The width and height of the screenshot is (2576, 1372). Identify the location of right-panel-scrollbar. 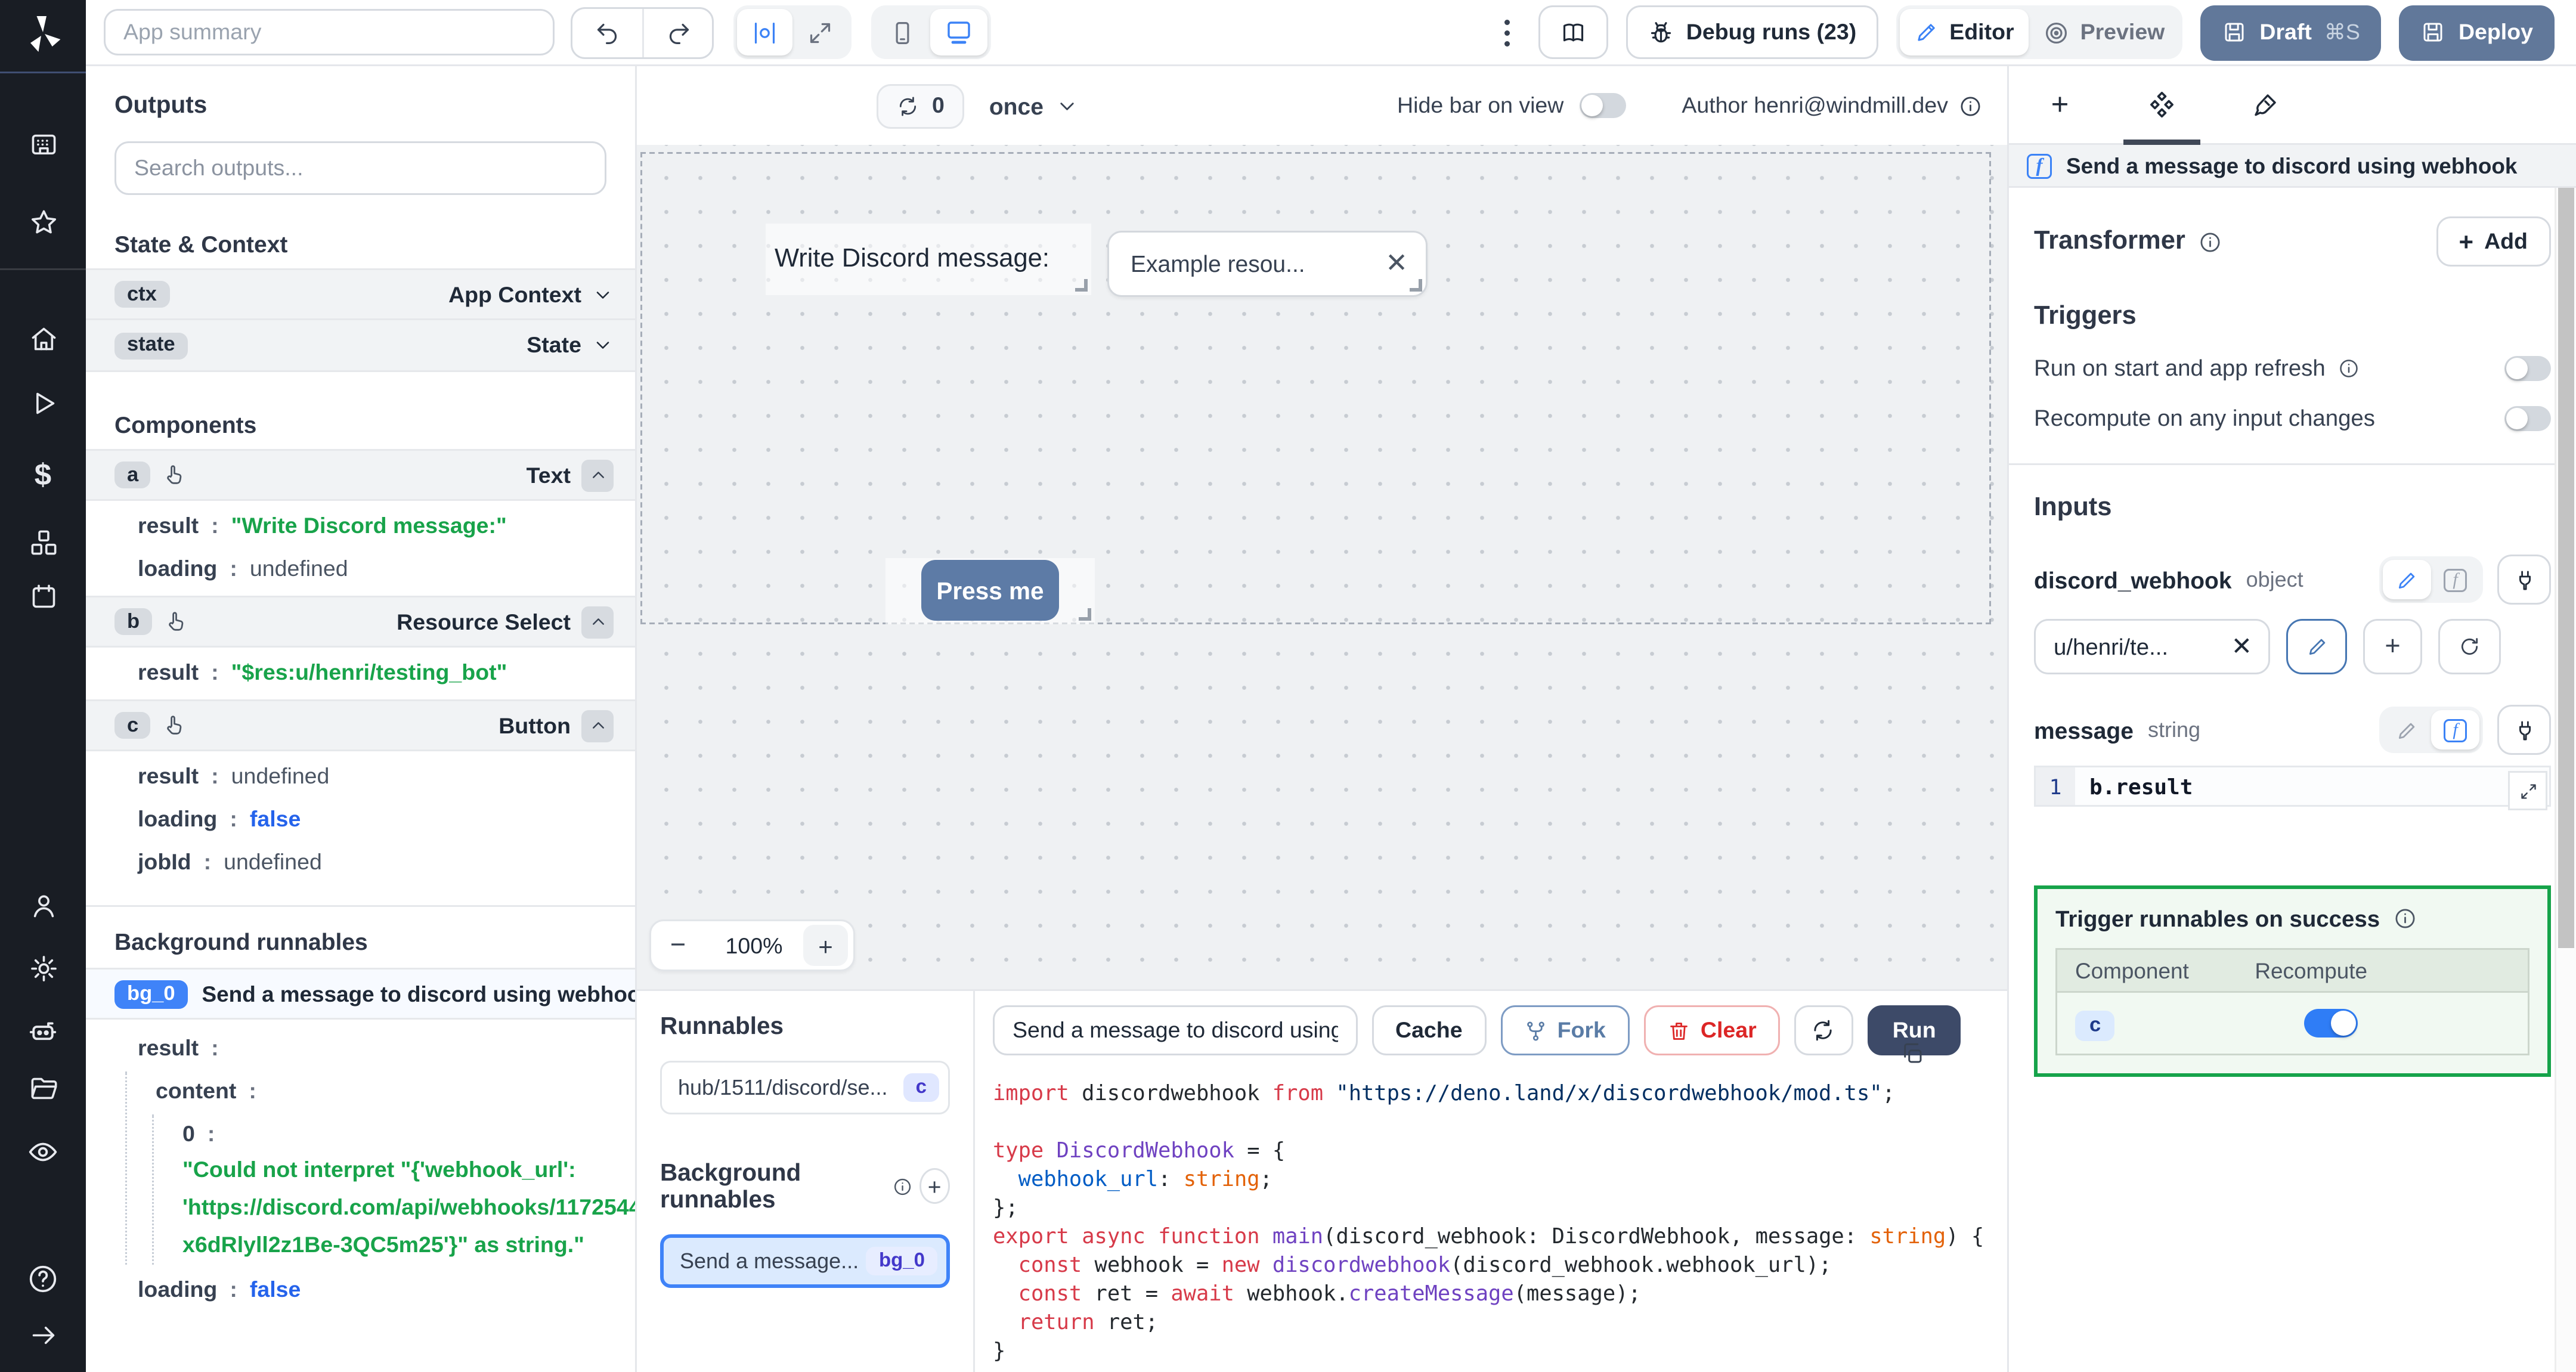
(2565, 780).